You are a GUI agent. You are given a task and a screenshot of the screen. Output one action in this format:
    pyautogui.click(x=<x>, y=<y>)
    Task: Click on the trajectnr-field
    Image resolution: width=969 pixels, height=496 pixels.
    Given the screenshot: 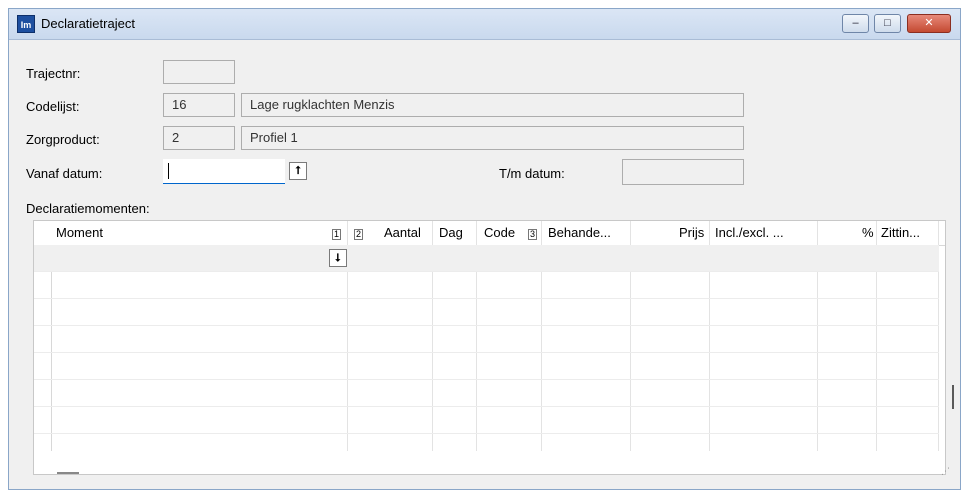 What is the action you would take?
    pyautogui.click(x=199, y=72)
    